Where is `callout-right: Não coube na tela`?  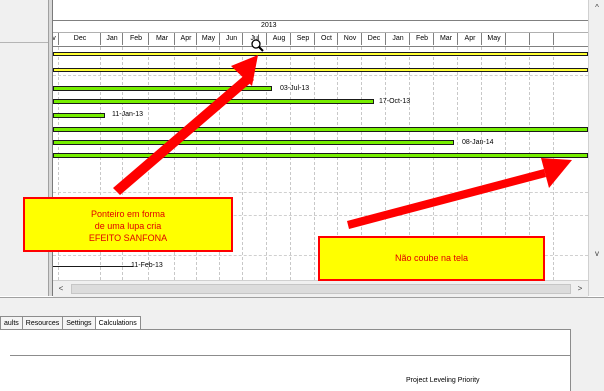 callout-right: Não coube na tela is located at coordinates (431, 258).